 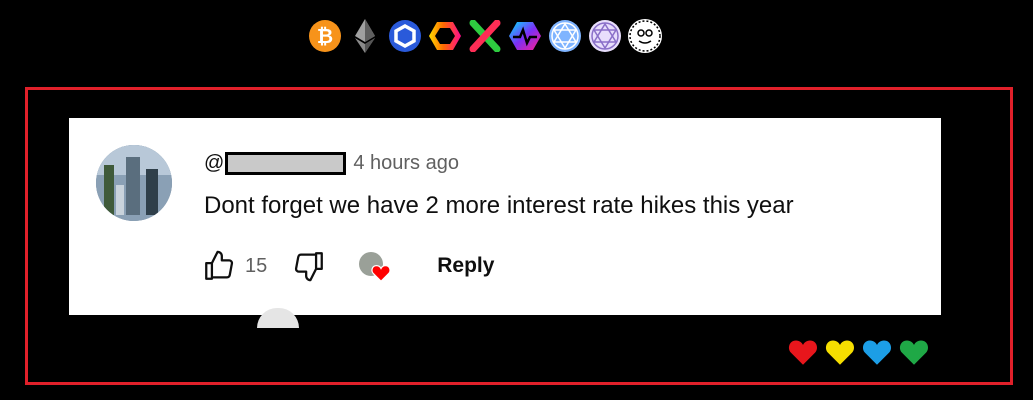 I want to click on chainlink-icon, so click(x=405, y=36).